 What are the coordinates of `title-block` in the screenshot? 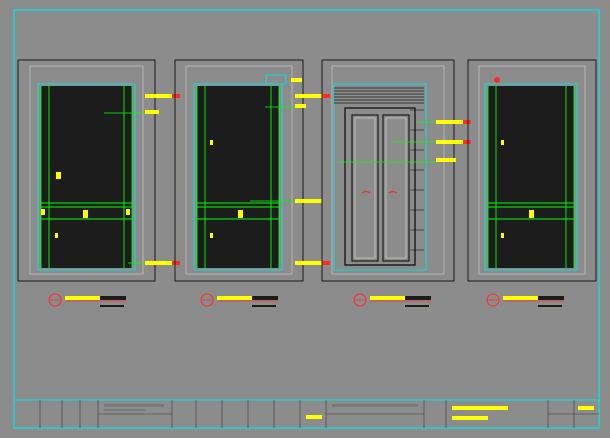 It's located at (306, 413).